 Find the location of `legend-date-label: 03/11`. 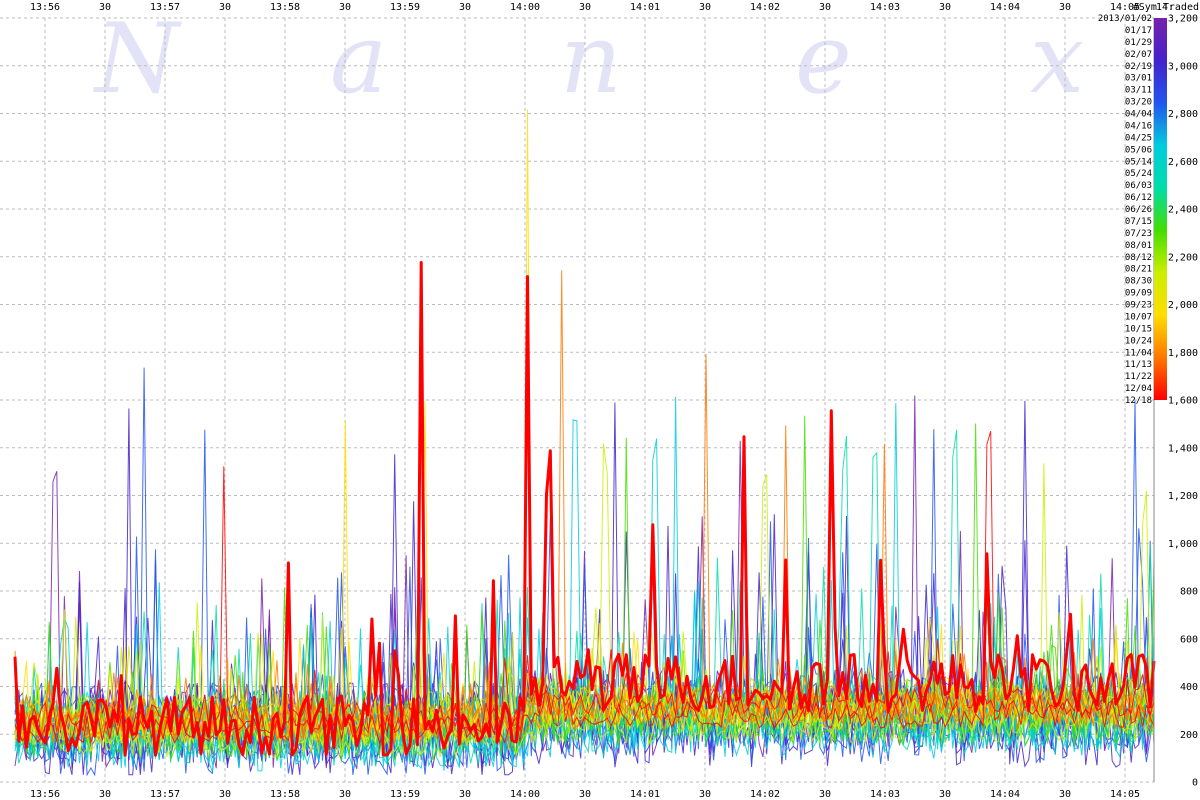

legend-date-label: 03/11 is located at coordinates (1138, 91).